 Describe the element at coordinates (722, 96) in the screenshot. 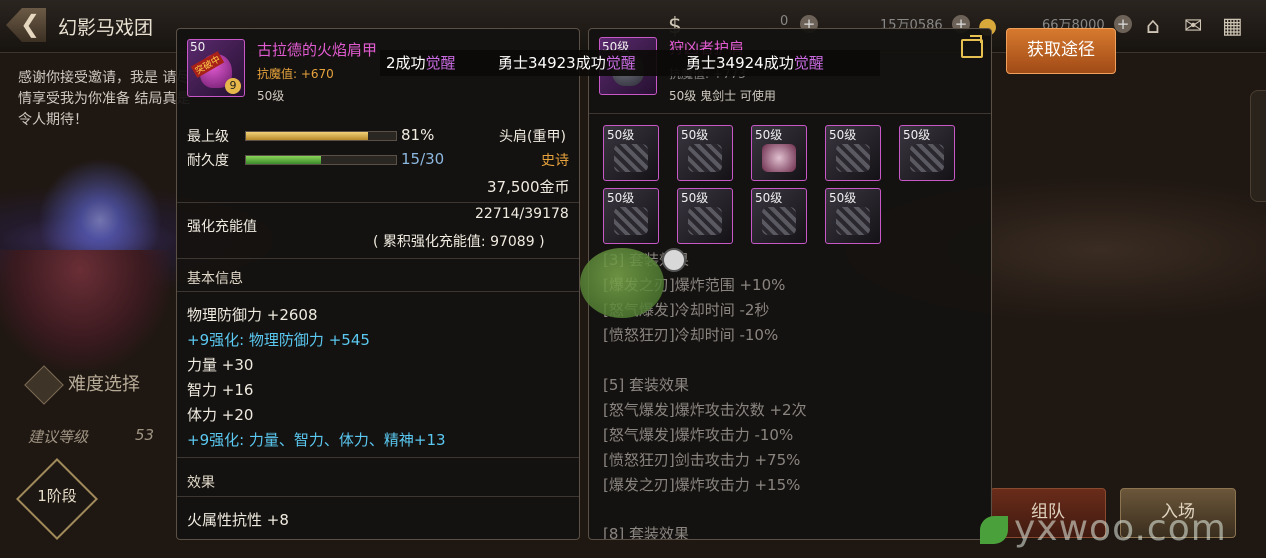

I see `item-requirement: 50级 鬼剑士 可使用` at that location.